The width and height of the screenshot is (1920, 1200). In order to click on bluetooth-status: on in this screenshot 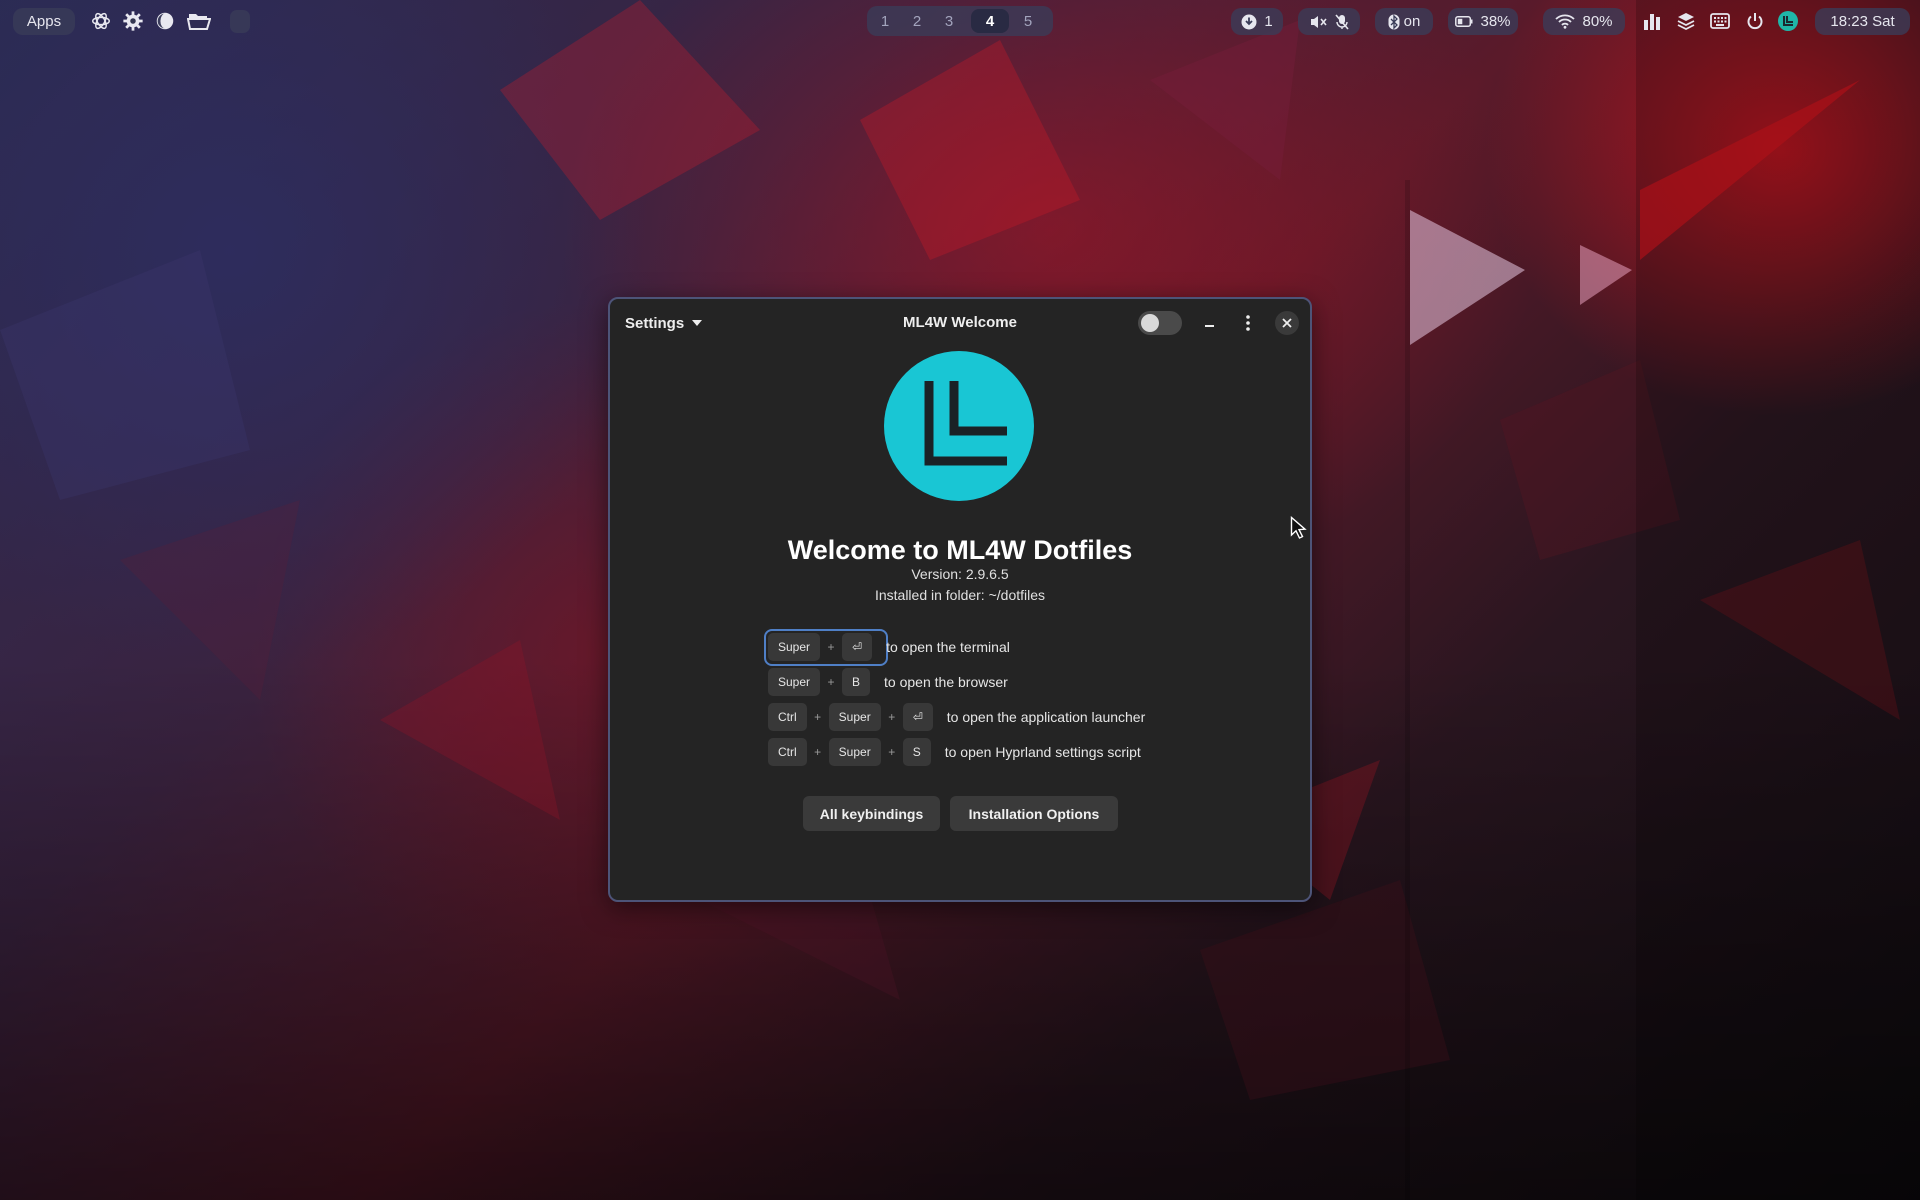, I will do `click(1412, 21)`.